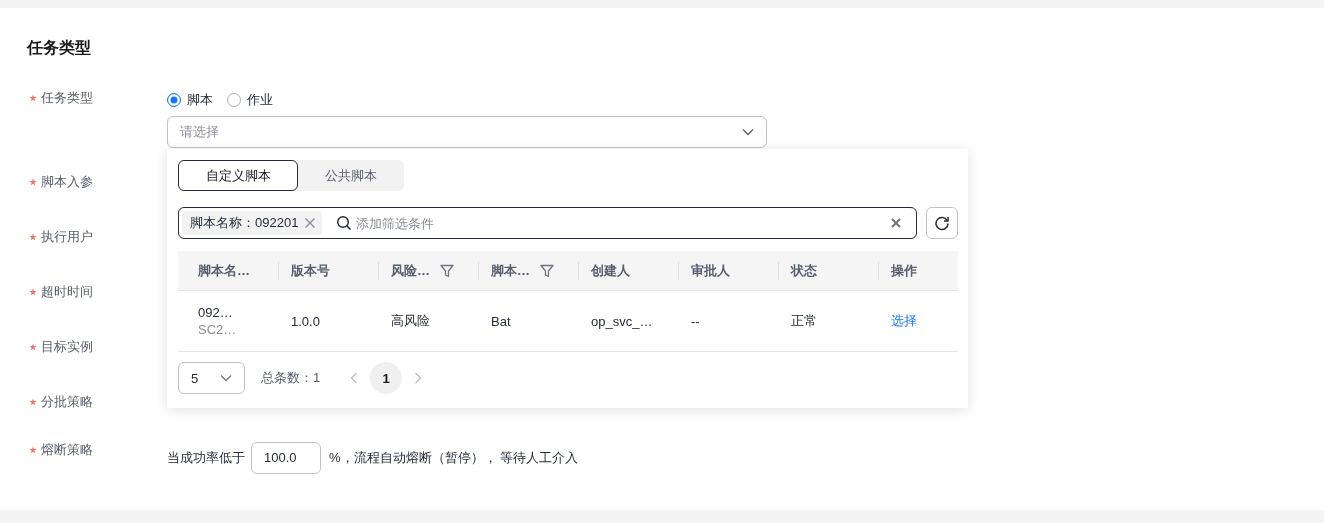  Describe the element at coordinates (291, 378) in the screenshot. I see `total-count: 总条数：1` at that location.